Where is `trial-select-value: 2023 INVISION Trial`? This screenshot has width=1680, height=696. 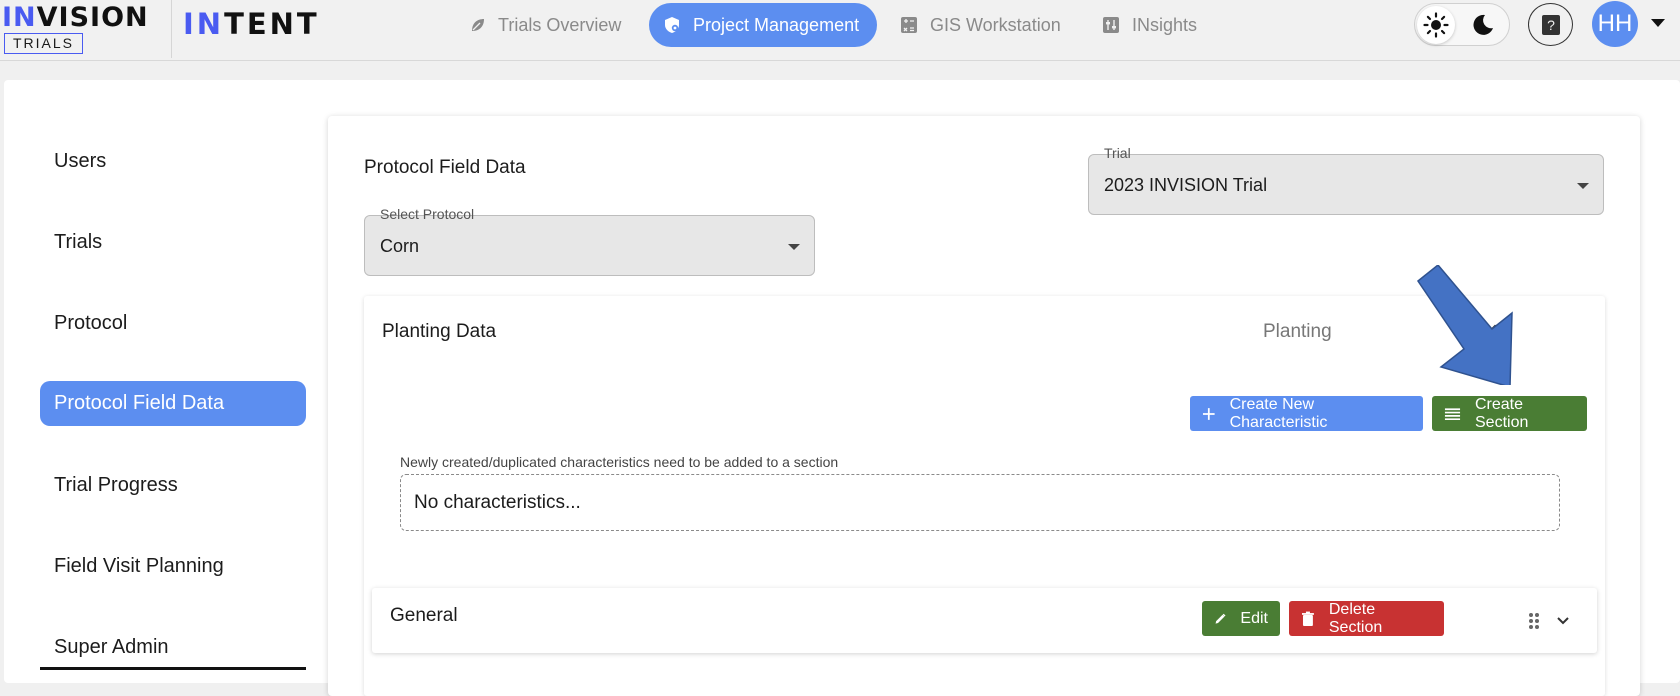
trial-select-value: 2023 INVISION Trial is located at coordinates (1186, 185).